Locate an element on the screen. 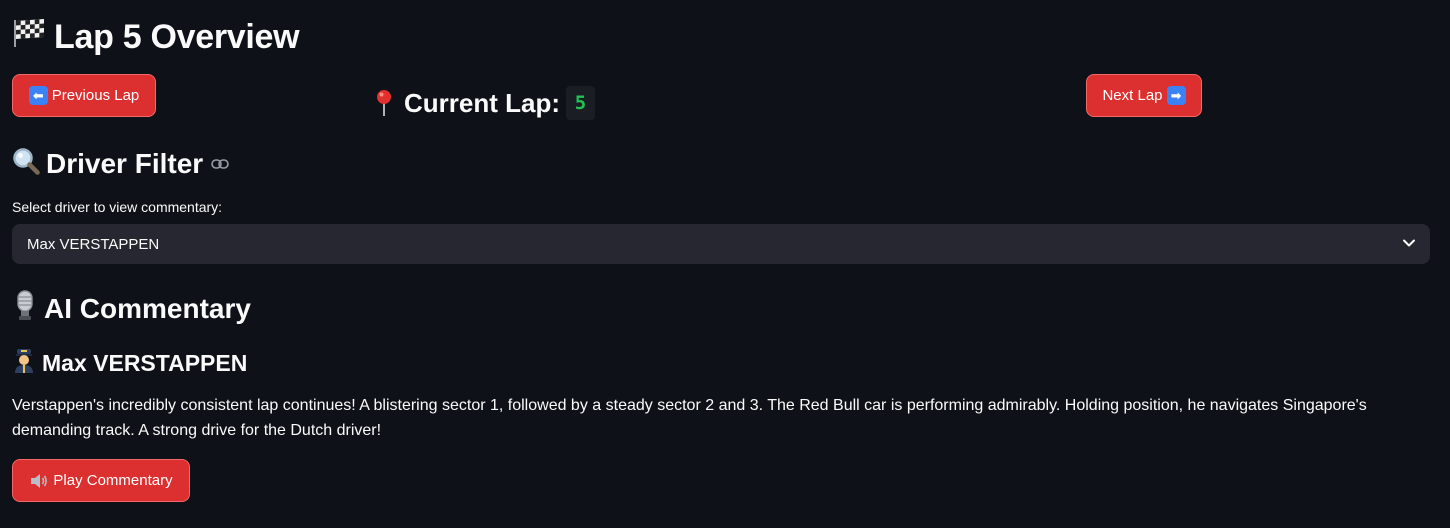  previous-lap-label: Previous Lap is located at coordinates (95, 95).